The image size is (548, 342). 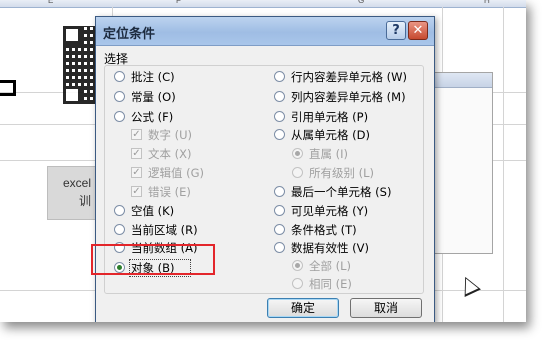 What do you see at coordinates (348, 97) in the screenshot?
I see `option-label: 列内容差异单元格 (M)` at bounding box center [348, 97].